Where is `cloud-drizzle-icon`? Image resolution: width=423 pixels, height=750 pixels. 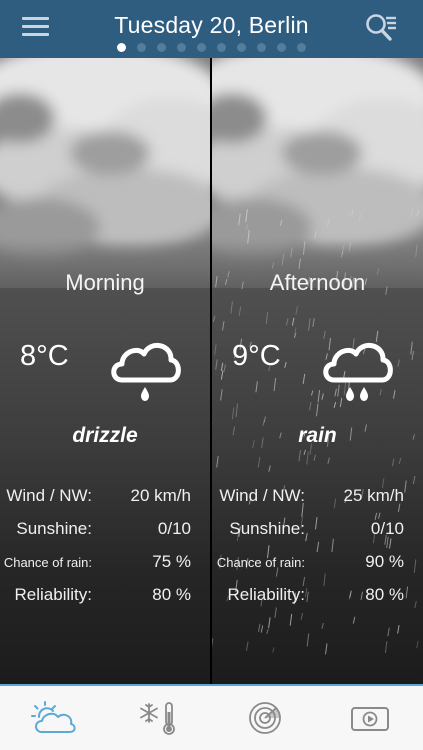 cloud-drizzle-icon is located at coordinates (145, 369).